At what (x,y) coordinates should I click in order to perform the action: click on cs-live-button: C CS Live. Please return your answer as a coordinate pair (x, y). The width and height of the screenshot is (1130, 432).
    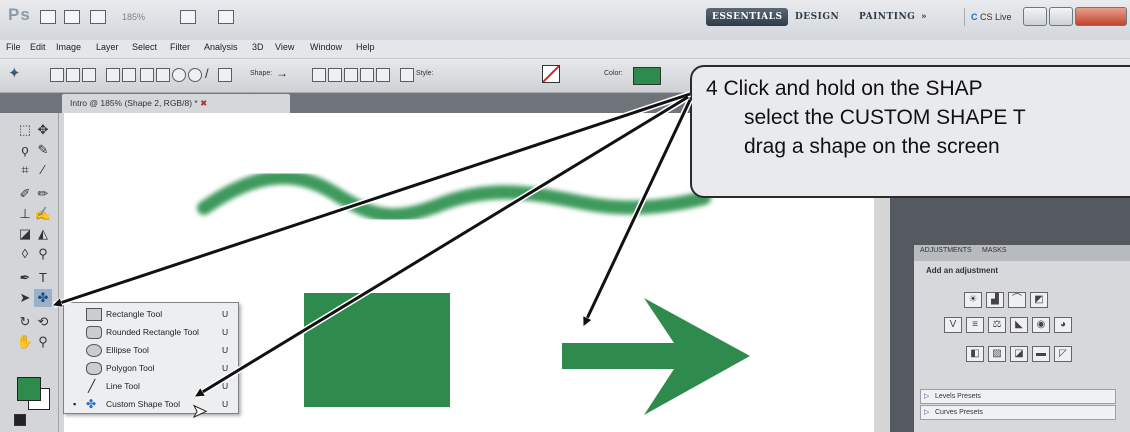
    Looking at the image, I should click on (992, 17).